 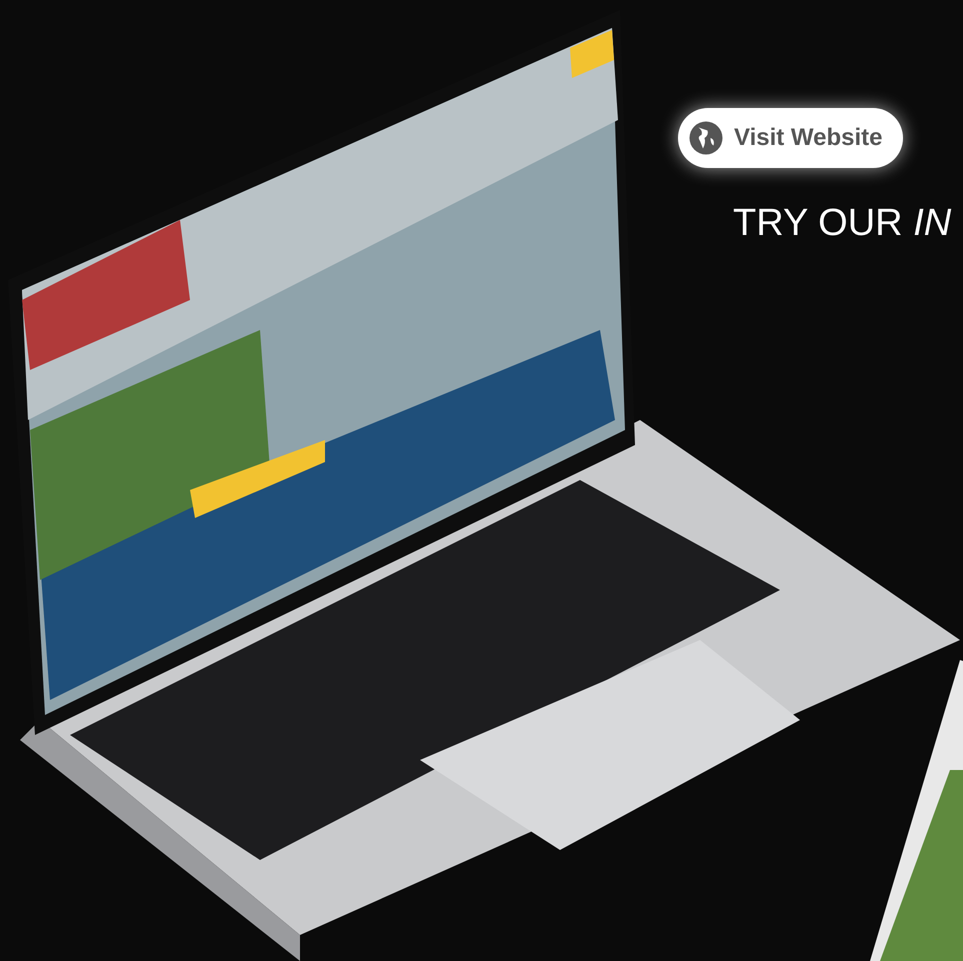 What do you see at coordinates (842, 223) in the screenshot?
I see `heading: TRY OUR IN` at bounding box center [842, 223].